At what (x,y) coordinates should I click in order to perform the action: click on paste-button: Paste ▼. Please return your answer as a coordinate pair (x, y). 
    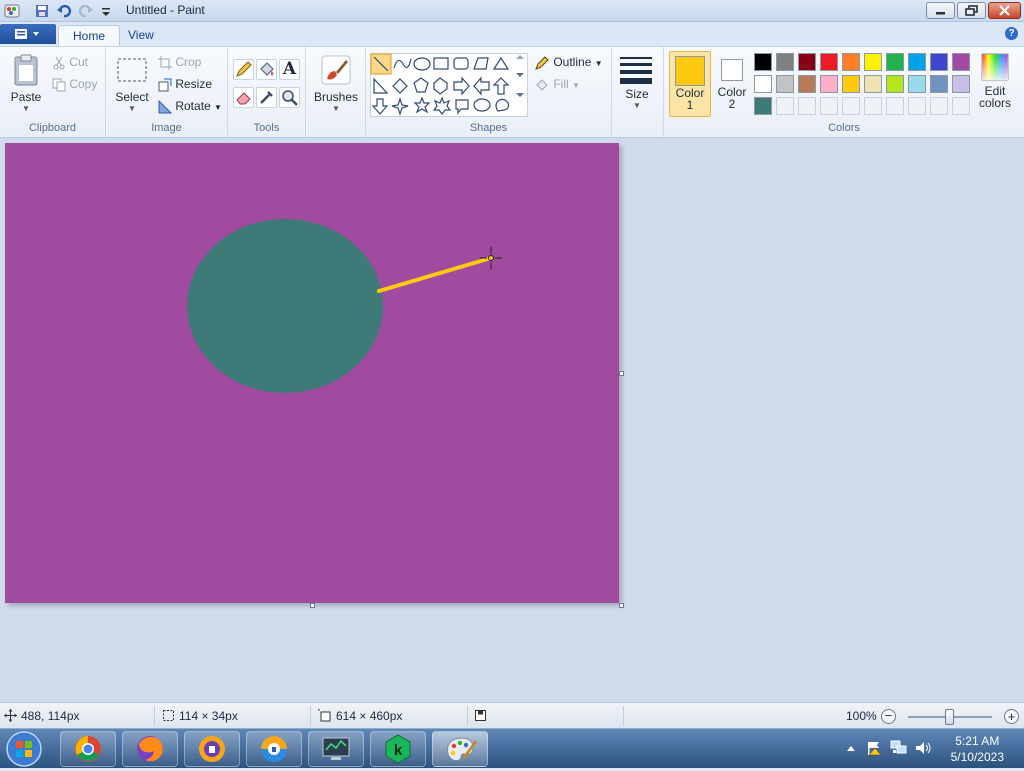
    Looking at the image, I should click on (26, 86).